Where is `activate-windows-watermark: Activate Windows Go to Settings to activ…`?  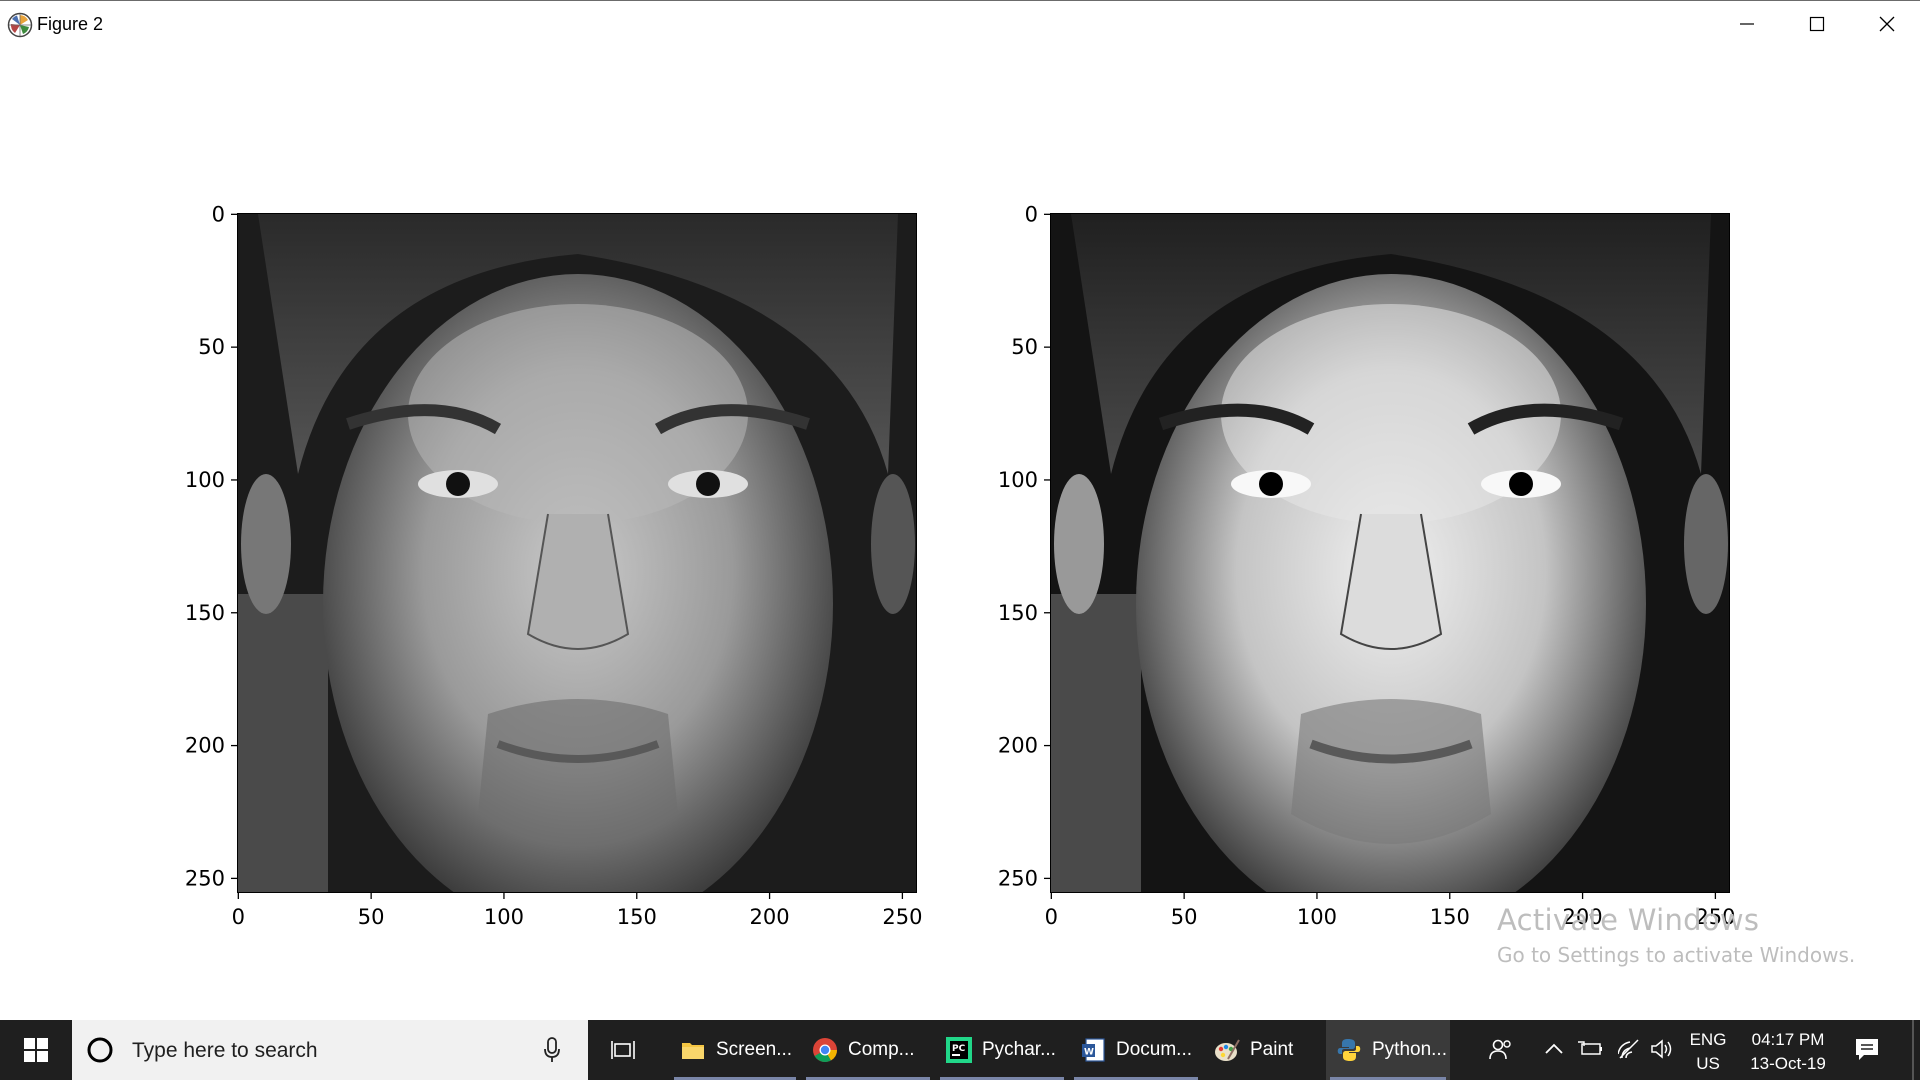
activate-windows-watermark: Activate Windows Go to Settings to activ… is located at coordinates (1676, 935).